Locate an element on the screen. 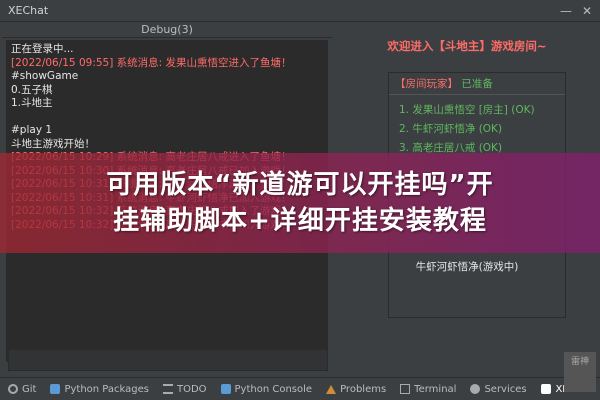 The width and height of the screenshot is (600, 400). git-tool-button: Git is located at coordinates (22, 389).